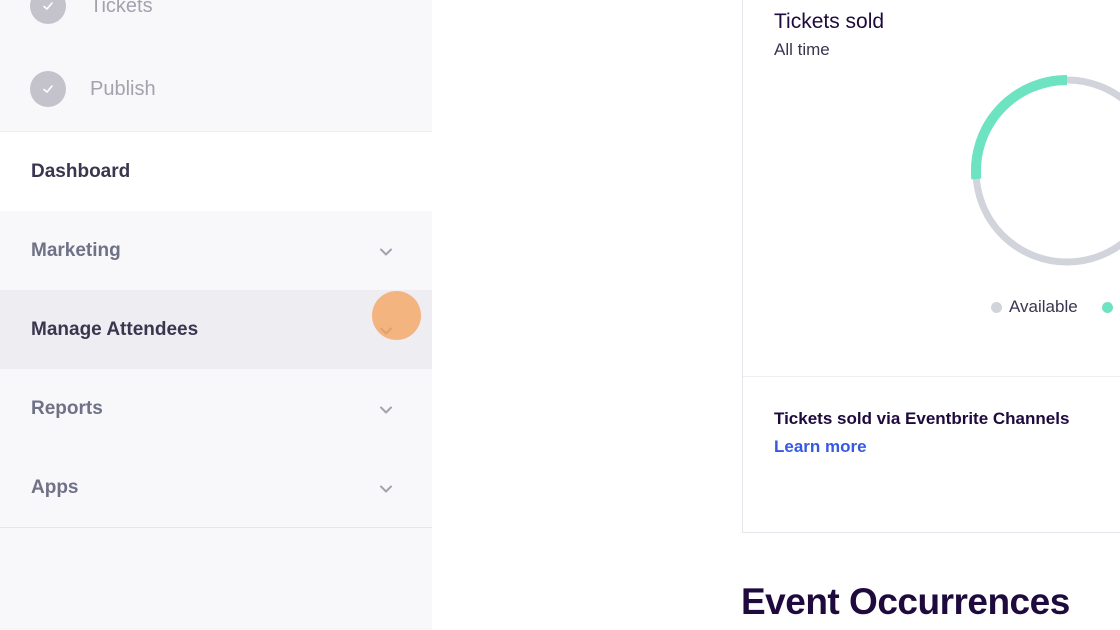 Image resolution: width=1120 pixels, height=630 pixels. What do you see at coordinates (55, 487) in the screenshot?
I see `sidebar-item-label: Apps` at bounding box center [55, 487].